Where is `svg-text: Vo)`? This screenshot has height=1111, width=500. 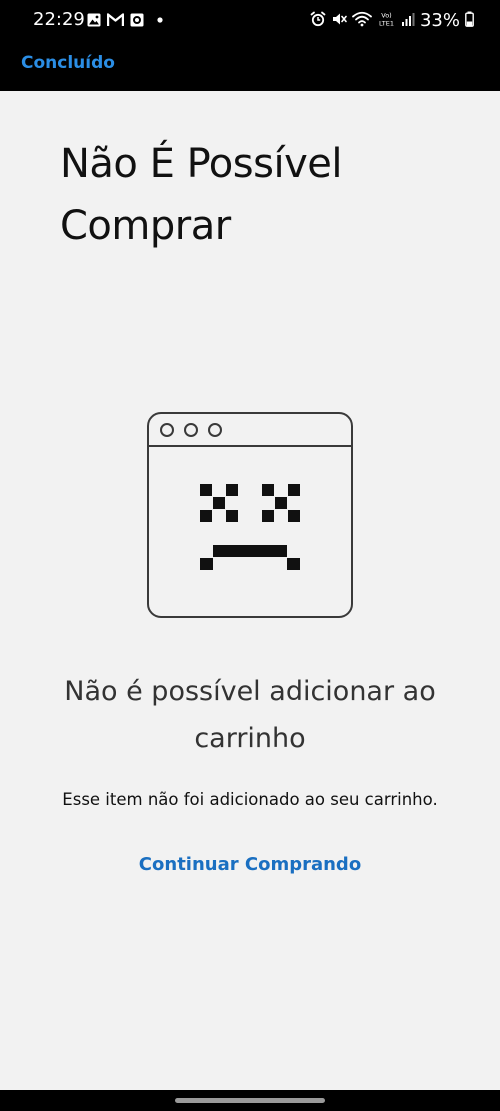 svg-text: Vo) is located at coordinates (386, 16).